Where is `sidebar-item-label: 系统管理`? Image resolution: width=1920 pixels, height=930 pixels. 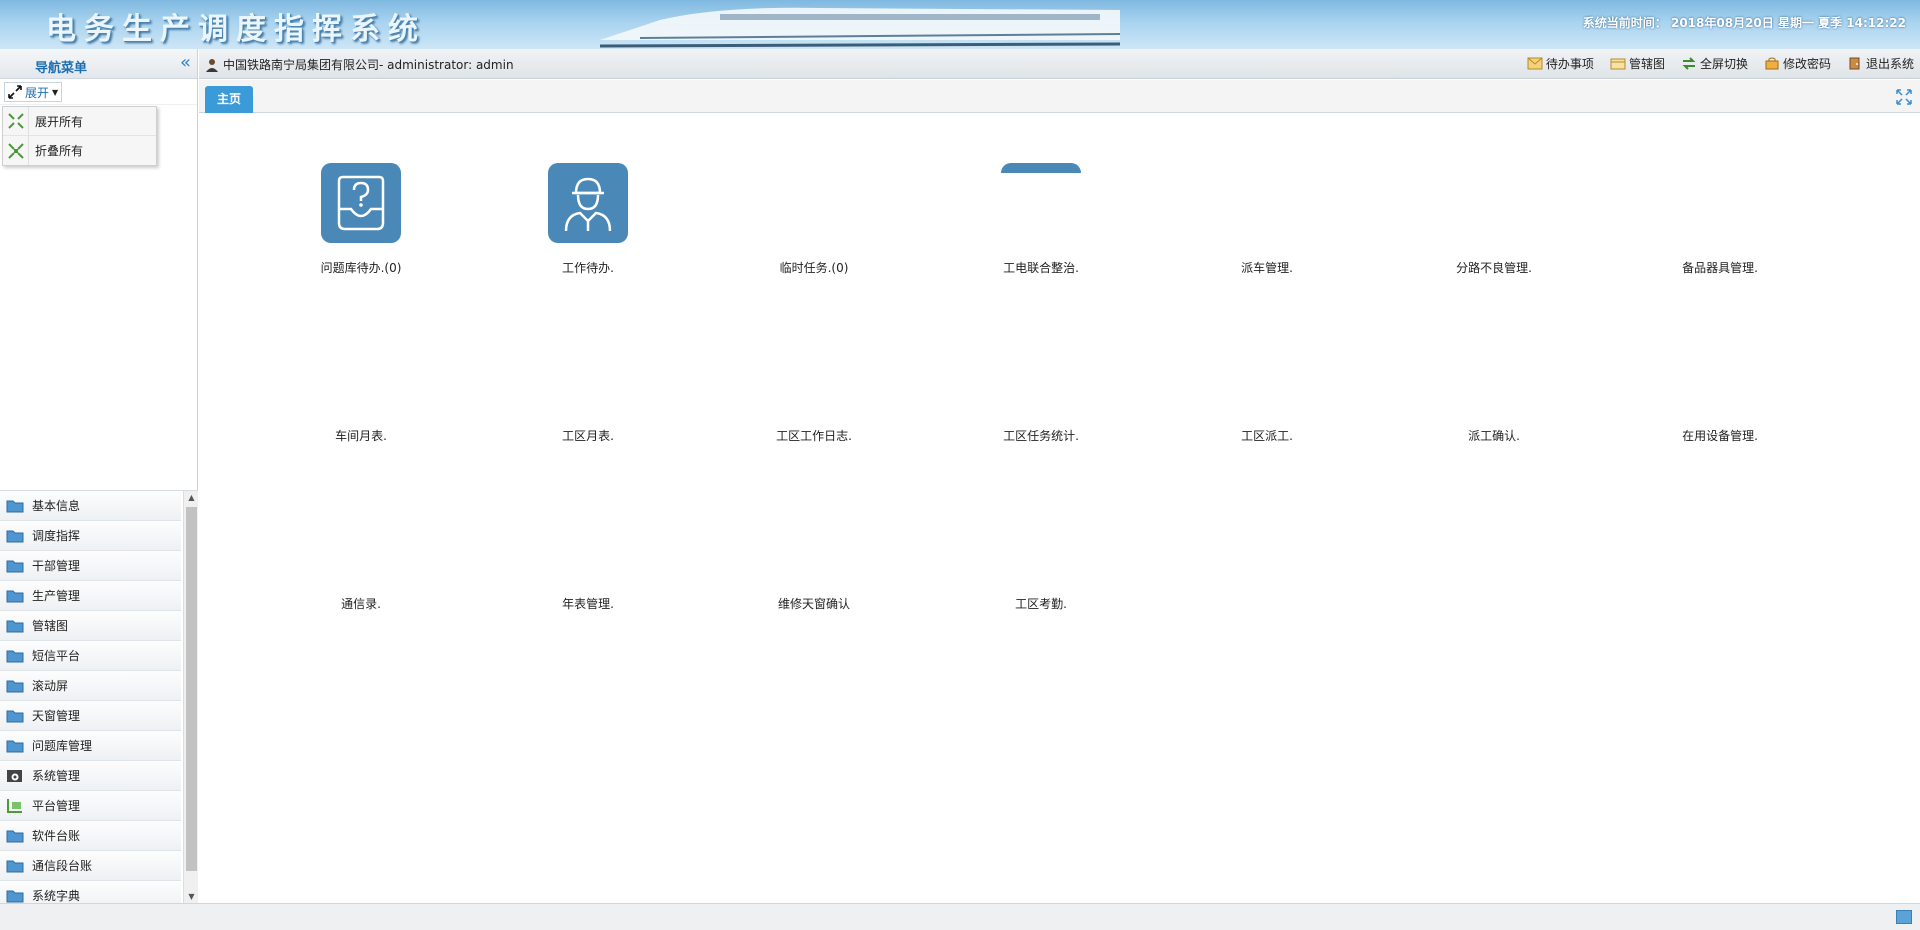 sidebar-item-label: 系统管理 is located at coordinates (56, 776).